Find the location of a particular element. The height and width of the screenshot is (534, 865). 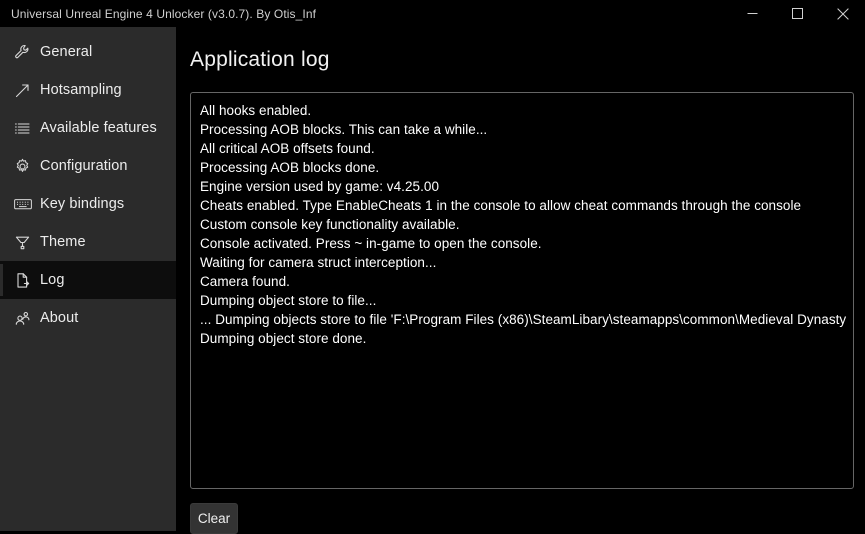

maximize-icon is located at coordinates (797, 13).